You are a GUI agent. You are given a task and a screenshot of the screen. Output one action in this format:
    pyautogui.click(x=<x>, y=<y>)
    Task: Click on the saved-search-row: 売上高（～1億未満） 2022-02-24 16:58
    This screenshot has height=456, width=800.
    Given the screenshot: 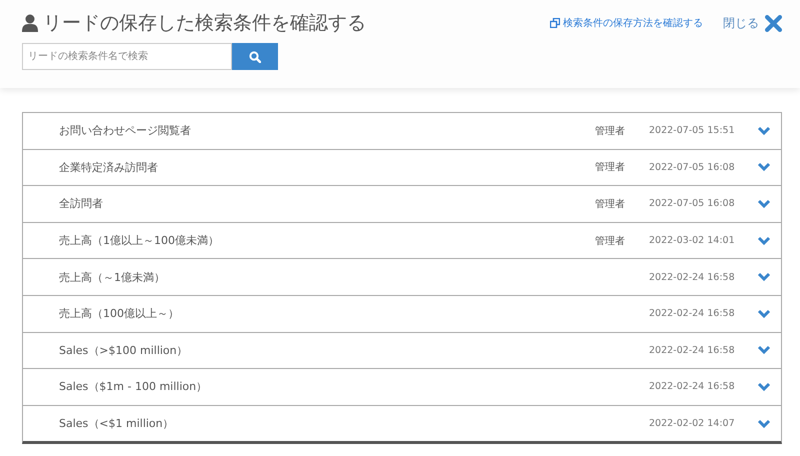 What is the action you would take?
    pyautogui.click(x=402, y=276)
    